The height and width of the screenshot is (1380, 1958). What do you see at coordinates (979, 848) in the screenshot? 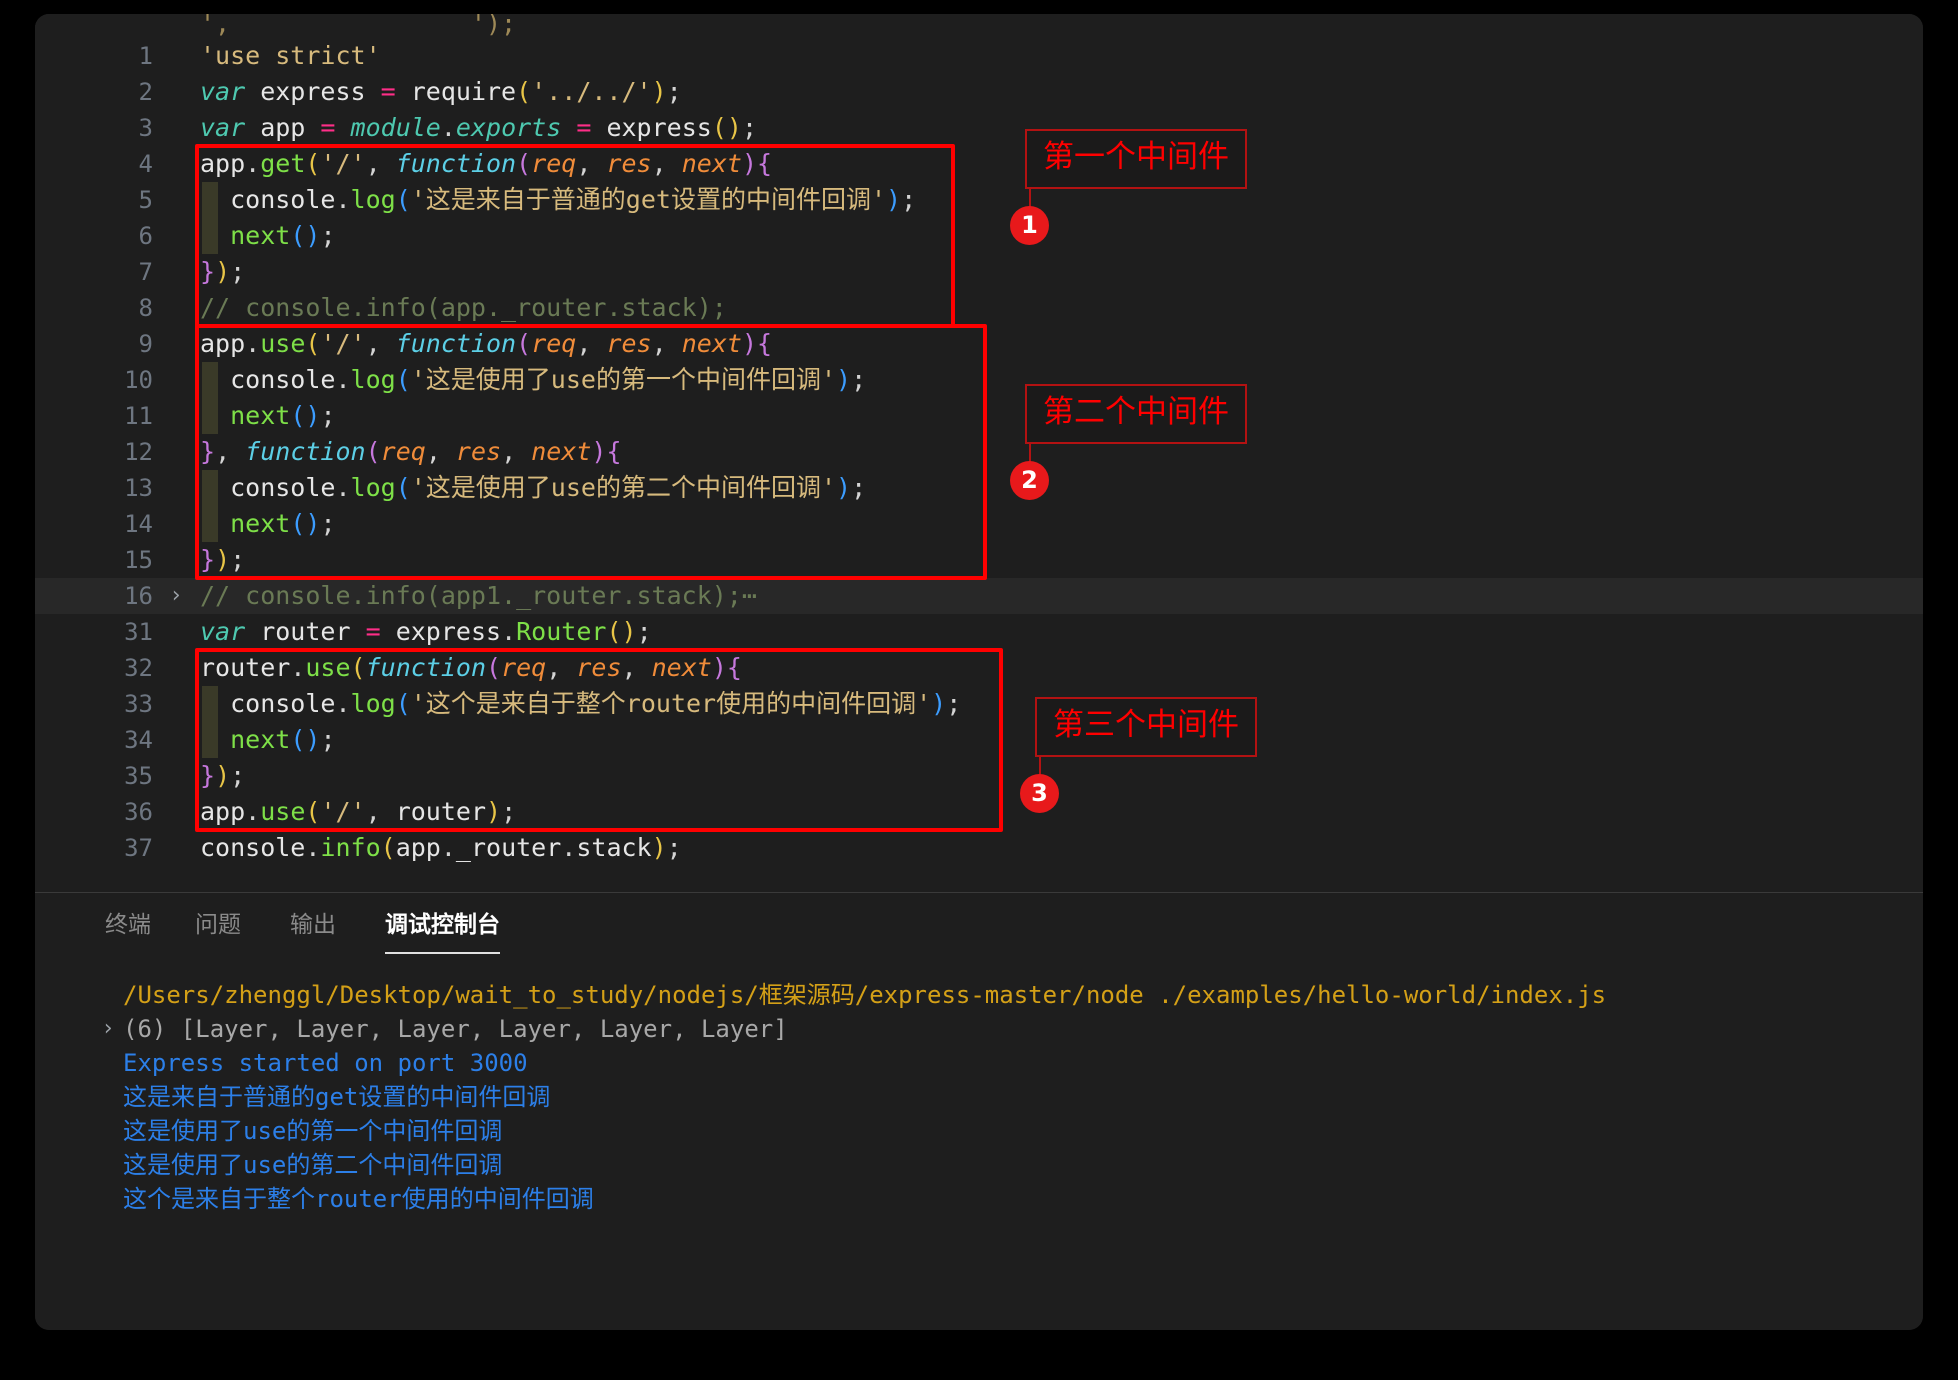
I see `code-line: 37 console.info(app._router.stack);` at bounding box center [979, 848].